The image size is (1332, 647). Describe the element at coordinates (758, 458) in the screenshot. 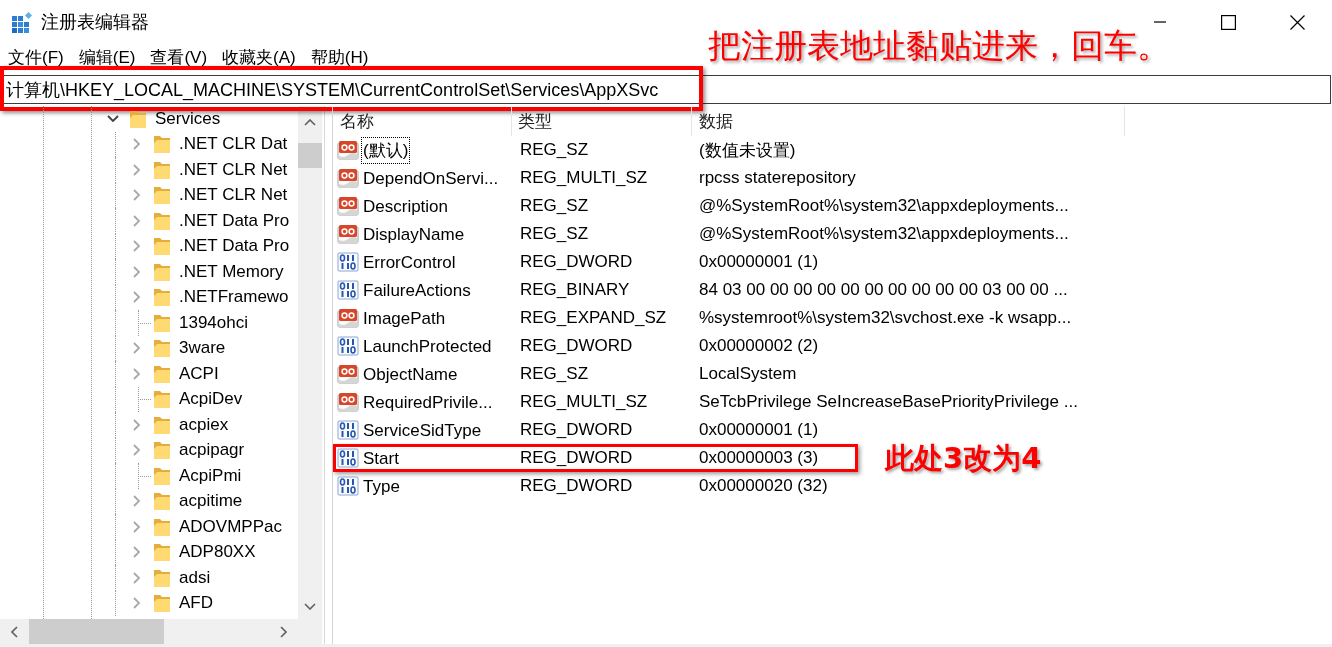

I see `value-data: 0x00000003 (3)` at that location.